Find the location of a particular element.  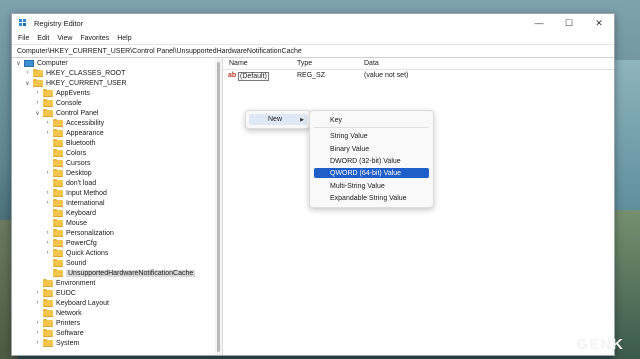

menu-item-new: New ▶ is located at coordinates (278, 119).